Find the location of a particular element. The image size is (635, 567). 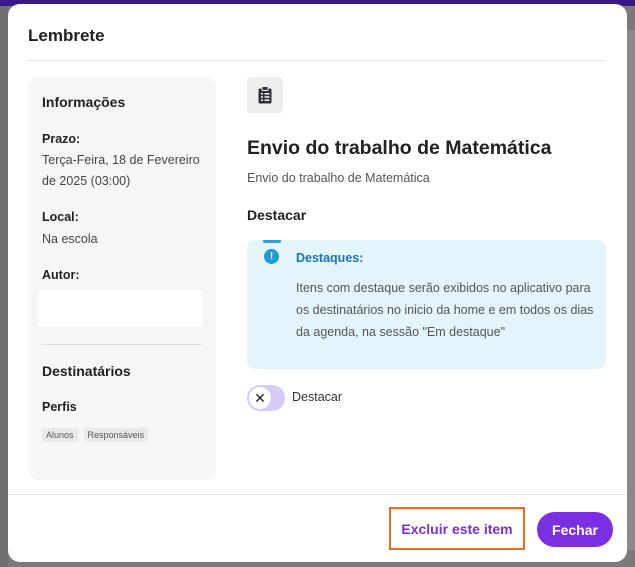

background-left-edge is located at coordinates (4, 286).